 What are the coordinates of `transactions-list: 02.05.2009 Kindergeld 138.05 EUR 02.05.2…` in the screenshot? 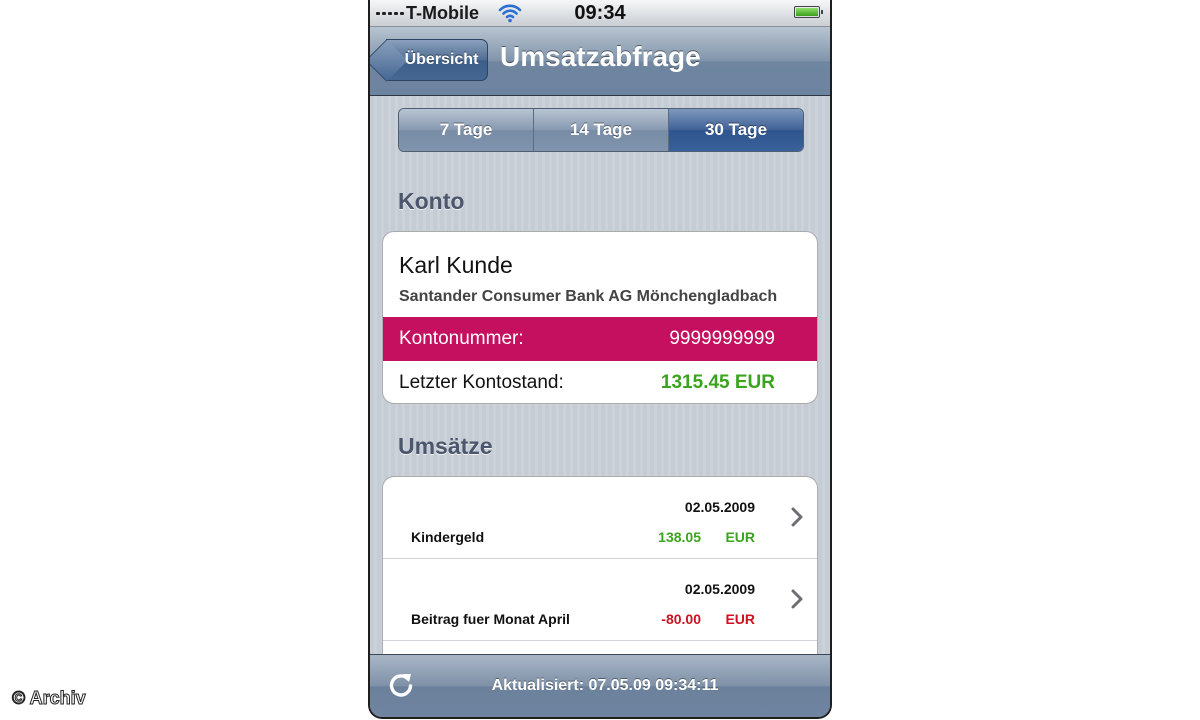 It's located at (600, 576).